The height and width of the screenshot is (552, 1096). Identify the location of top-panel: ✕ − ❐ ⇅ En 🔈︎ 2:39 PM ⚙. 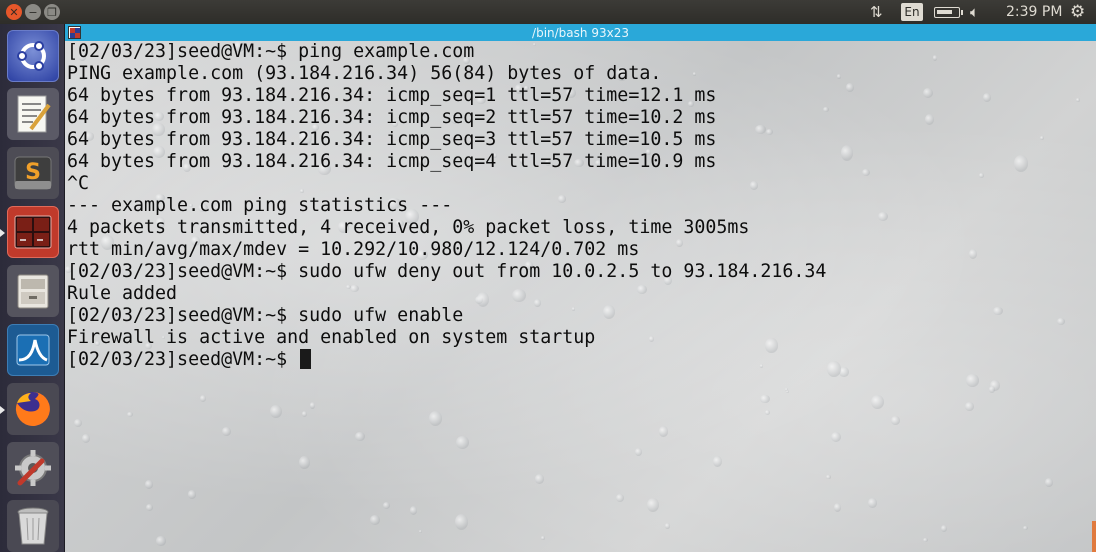
(548, 12).